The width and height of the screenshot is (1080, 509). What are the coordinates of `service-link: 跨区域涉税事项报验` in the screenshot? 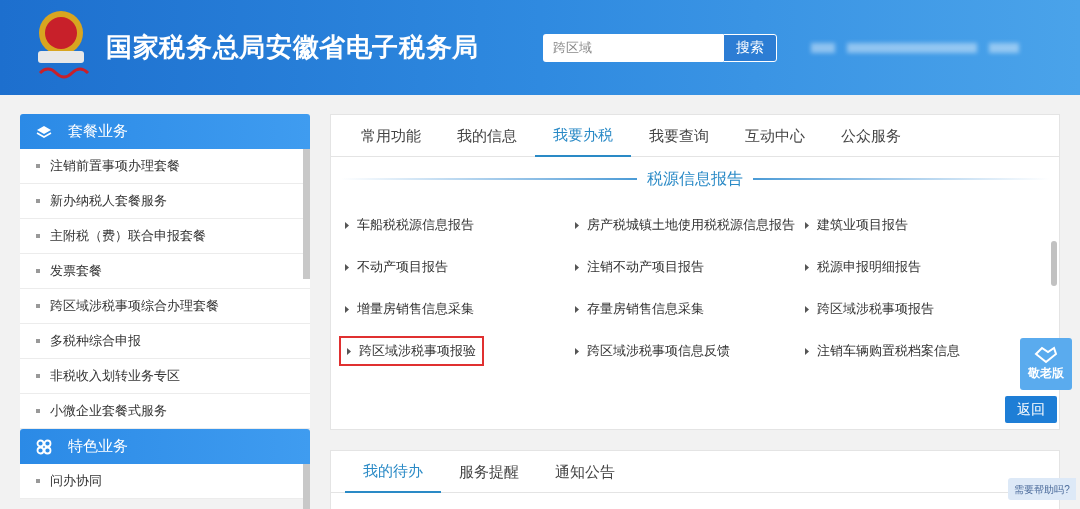 It's located at (411, 351).